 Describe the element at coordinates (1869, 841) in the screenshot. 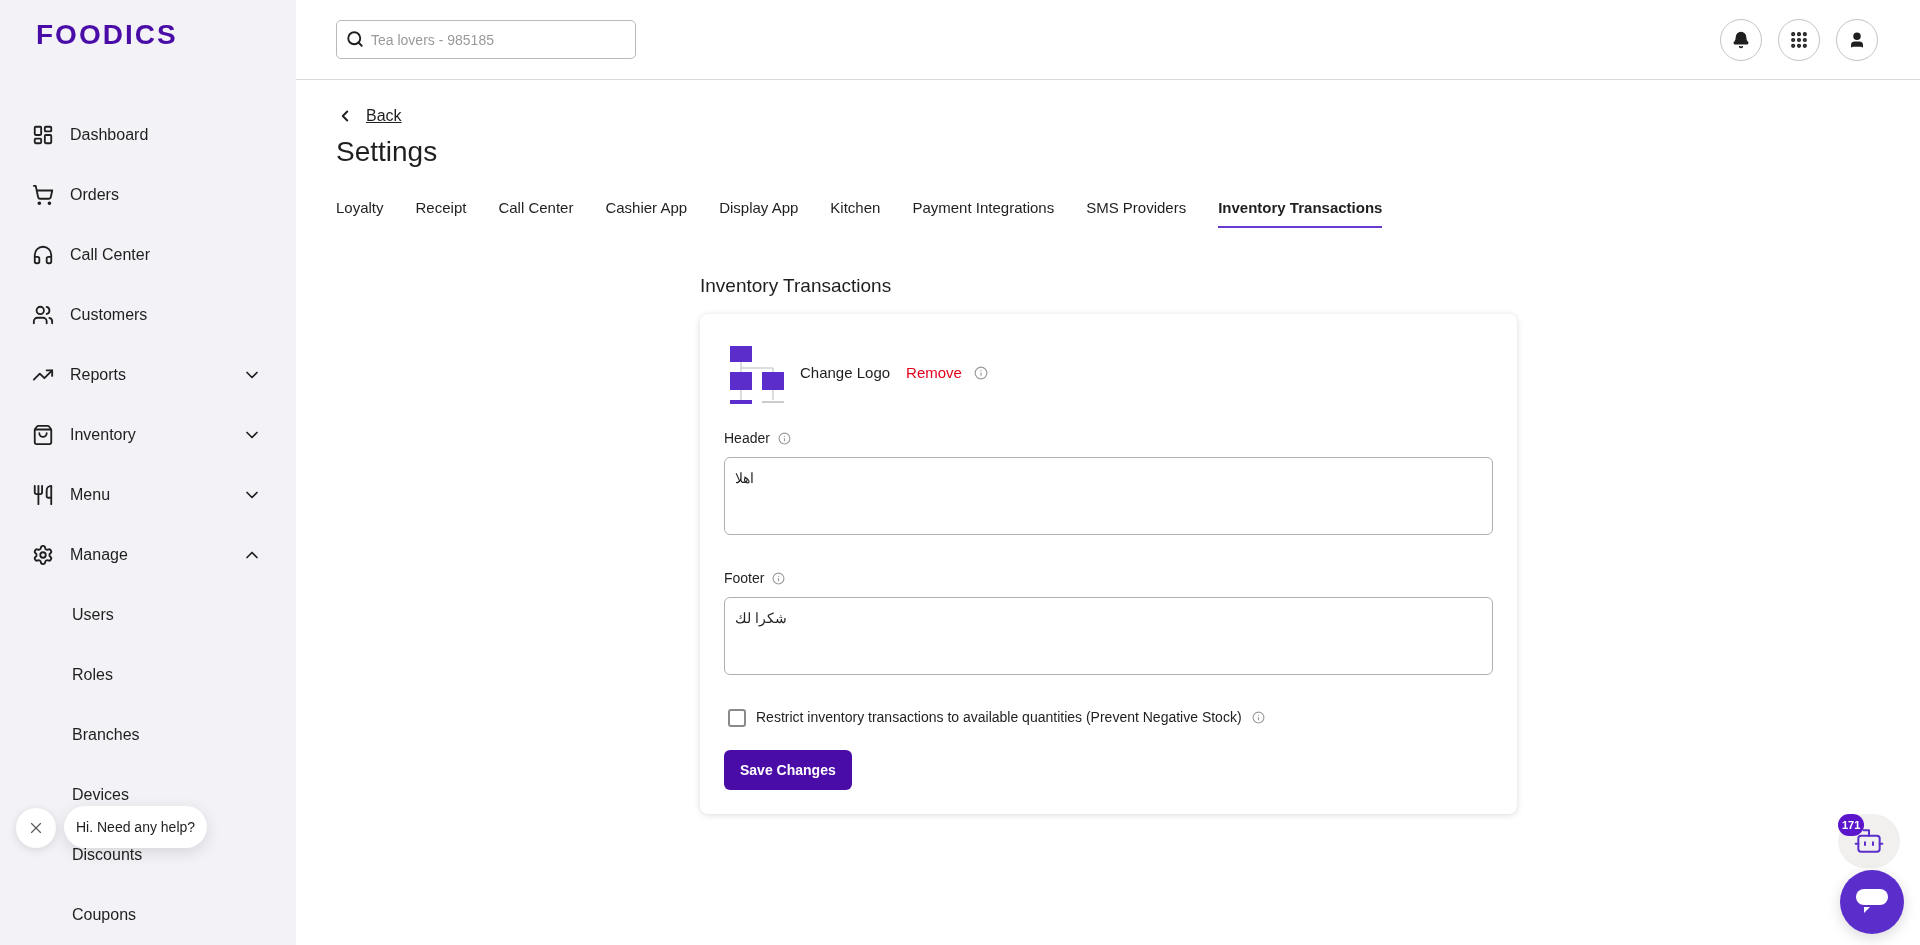

I see `chatbot-button: 171` at that location.